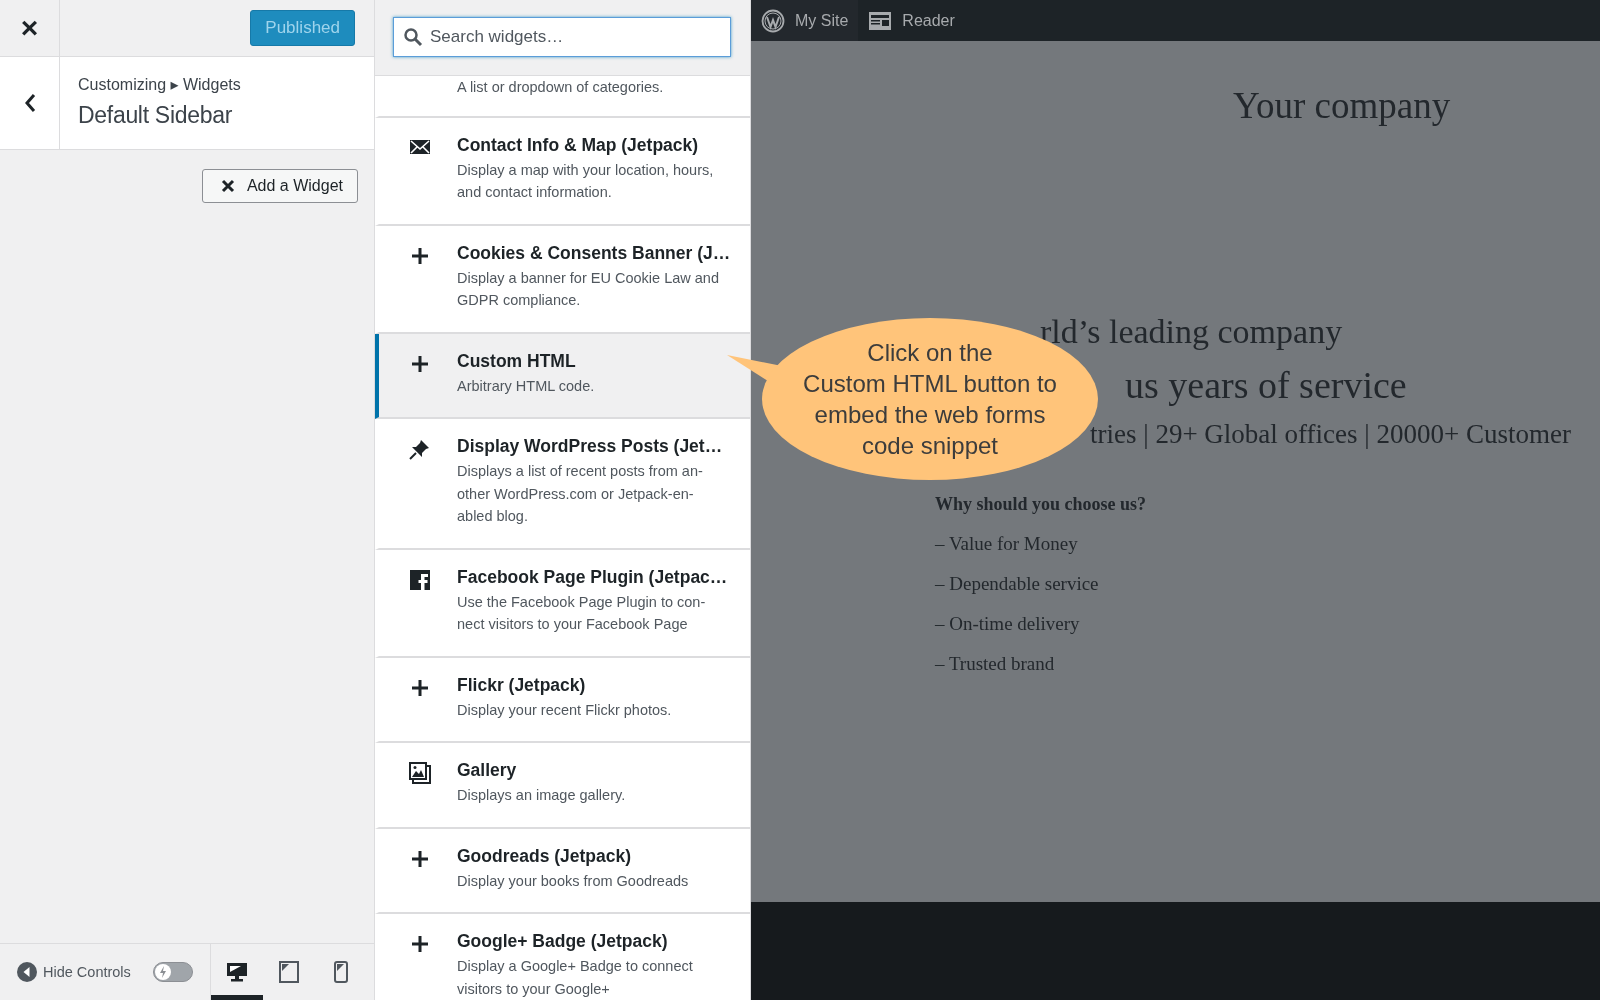 The height and width of the screenshot is (1000, 1600). I want to click on widget-item: Google+ Badge (Jetpack) Display a Google+ Badge to connect visitors to your Google+, so click(562, 957).